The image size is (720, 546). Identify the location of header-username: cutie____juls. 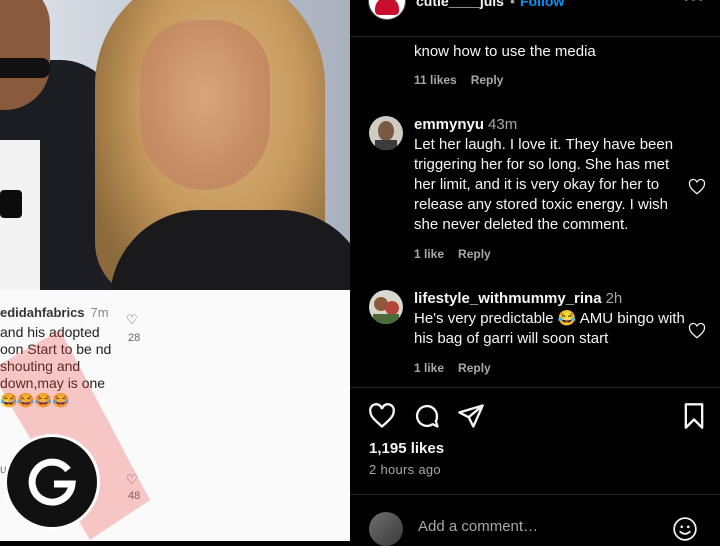
(460, 4).